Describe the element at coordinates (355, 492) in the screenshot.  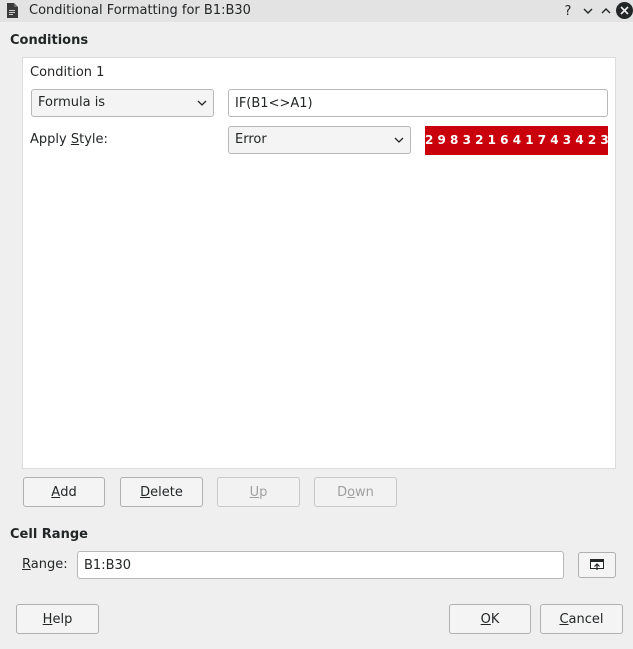
I see `down-button: Do wn` at that location.